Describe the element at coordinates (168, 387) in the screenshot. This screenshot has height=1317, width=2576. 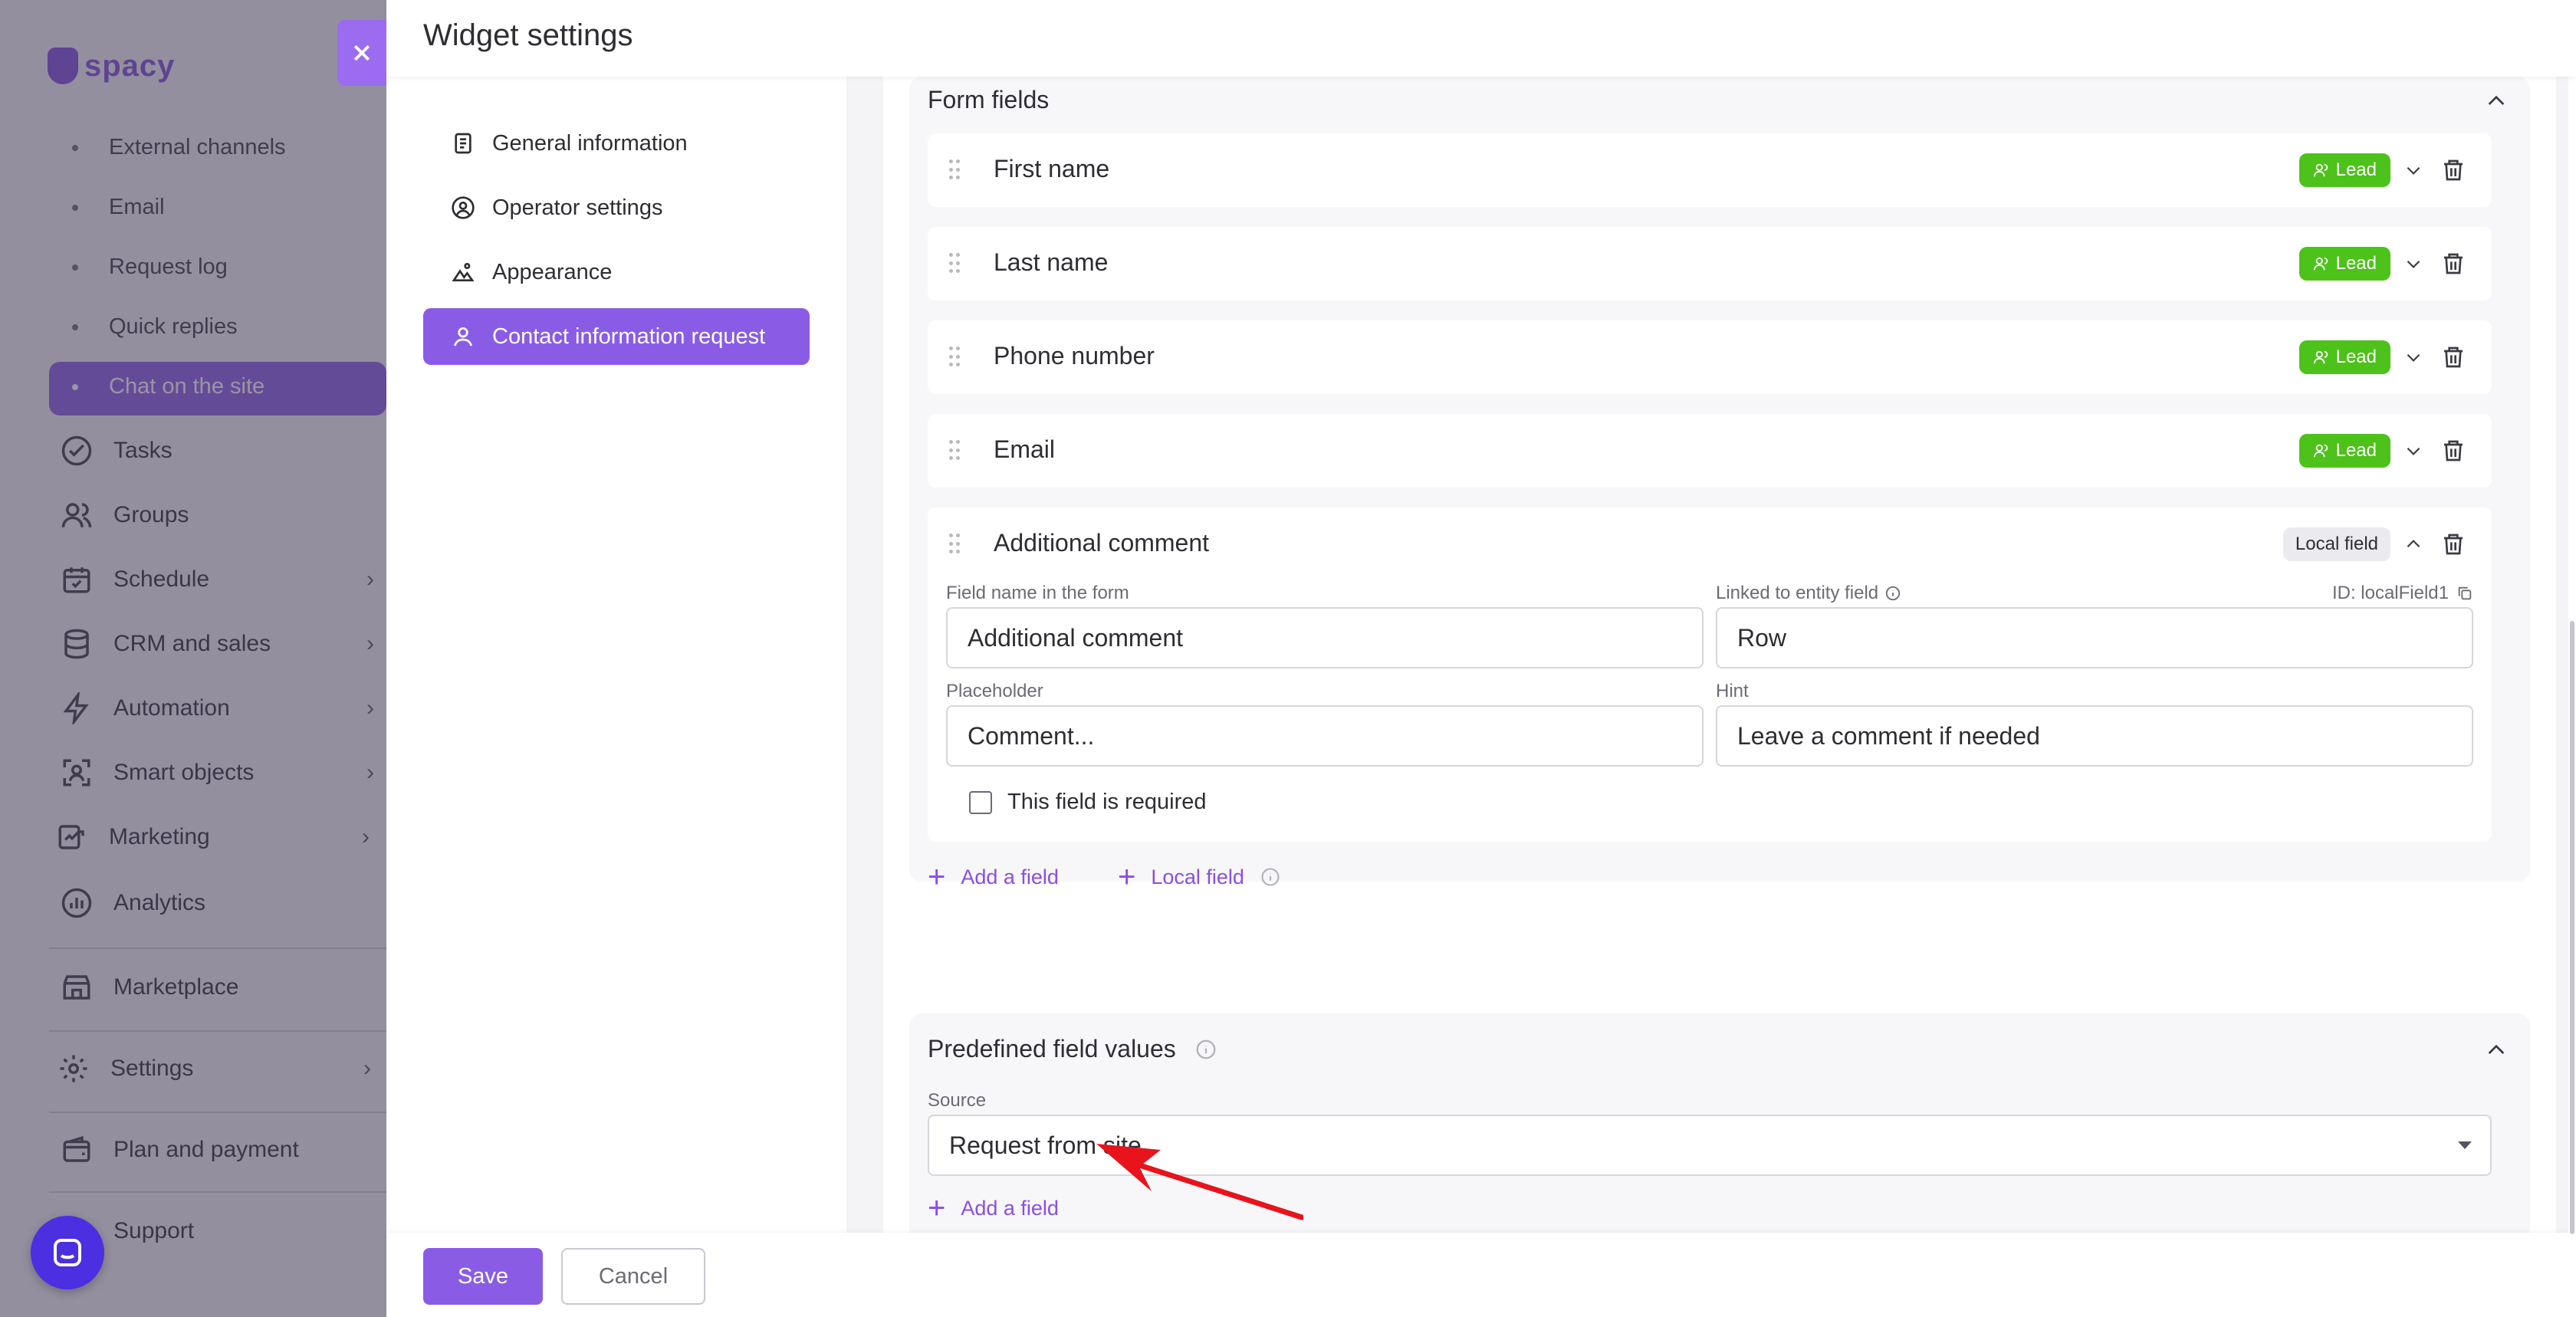
I see `sidebar-sub-item-chat-on-the-site: Chat on the site` at that location.